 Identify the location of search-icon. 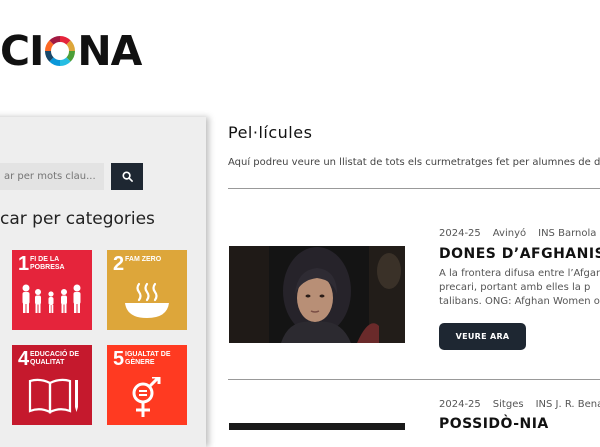
(127, 176).